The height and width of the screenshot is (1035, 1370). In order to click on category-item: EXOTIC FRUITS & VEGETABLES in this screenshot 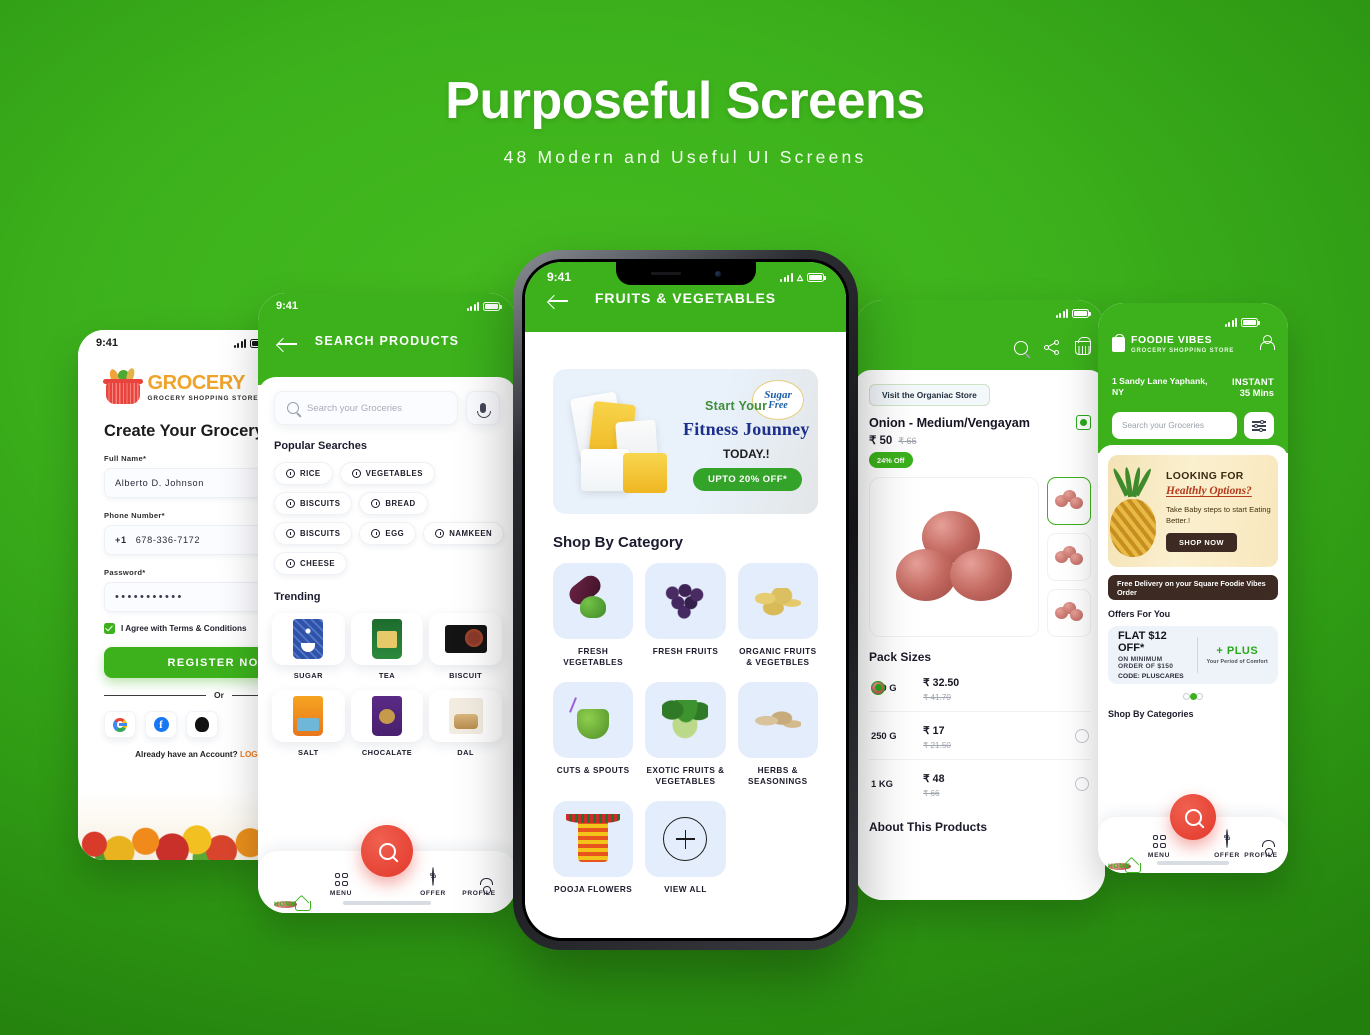, I will do `click(685, 734)`.